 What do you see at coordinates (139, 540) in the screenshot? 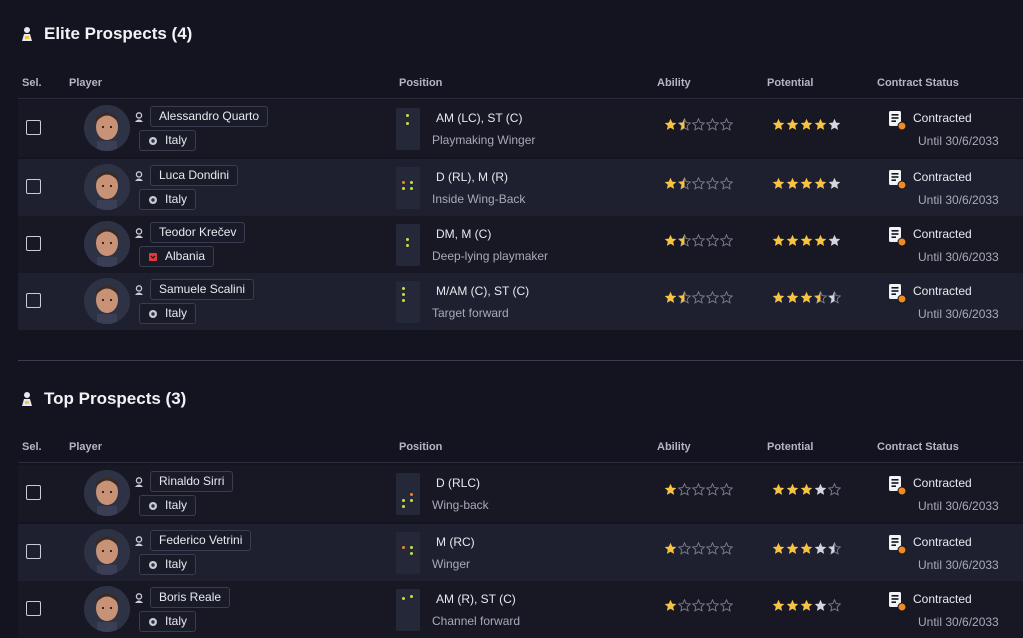
I see `person-icon` at bounding box center [139, 540].